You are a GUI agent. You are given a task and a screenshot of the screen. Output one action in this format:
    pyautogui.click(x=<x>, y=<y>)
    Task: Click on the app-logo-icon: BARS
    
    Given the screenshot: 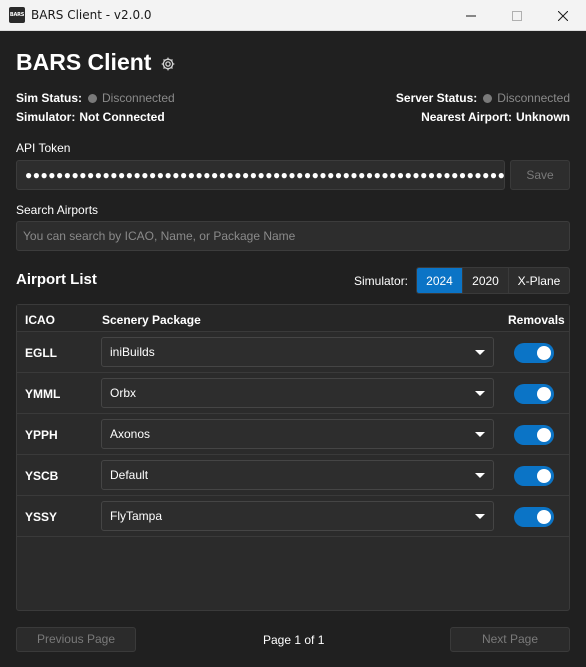 What is the action you would take?
    pyautogui.click(x=17, y=15)
    